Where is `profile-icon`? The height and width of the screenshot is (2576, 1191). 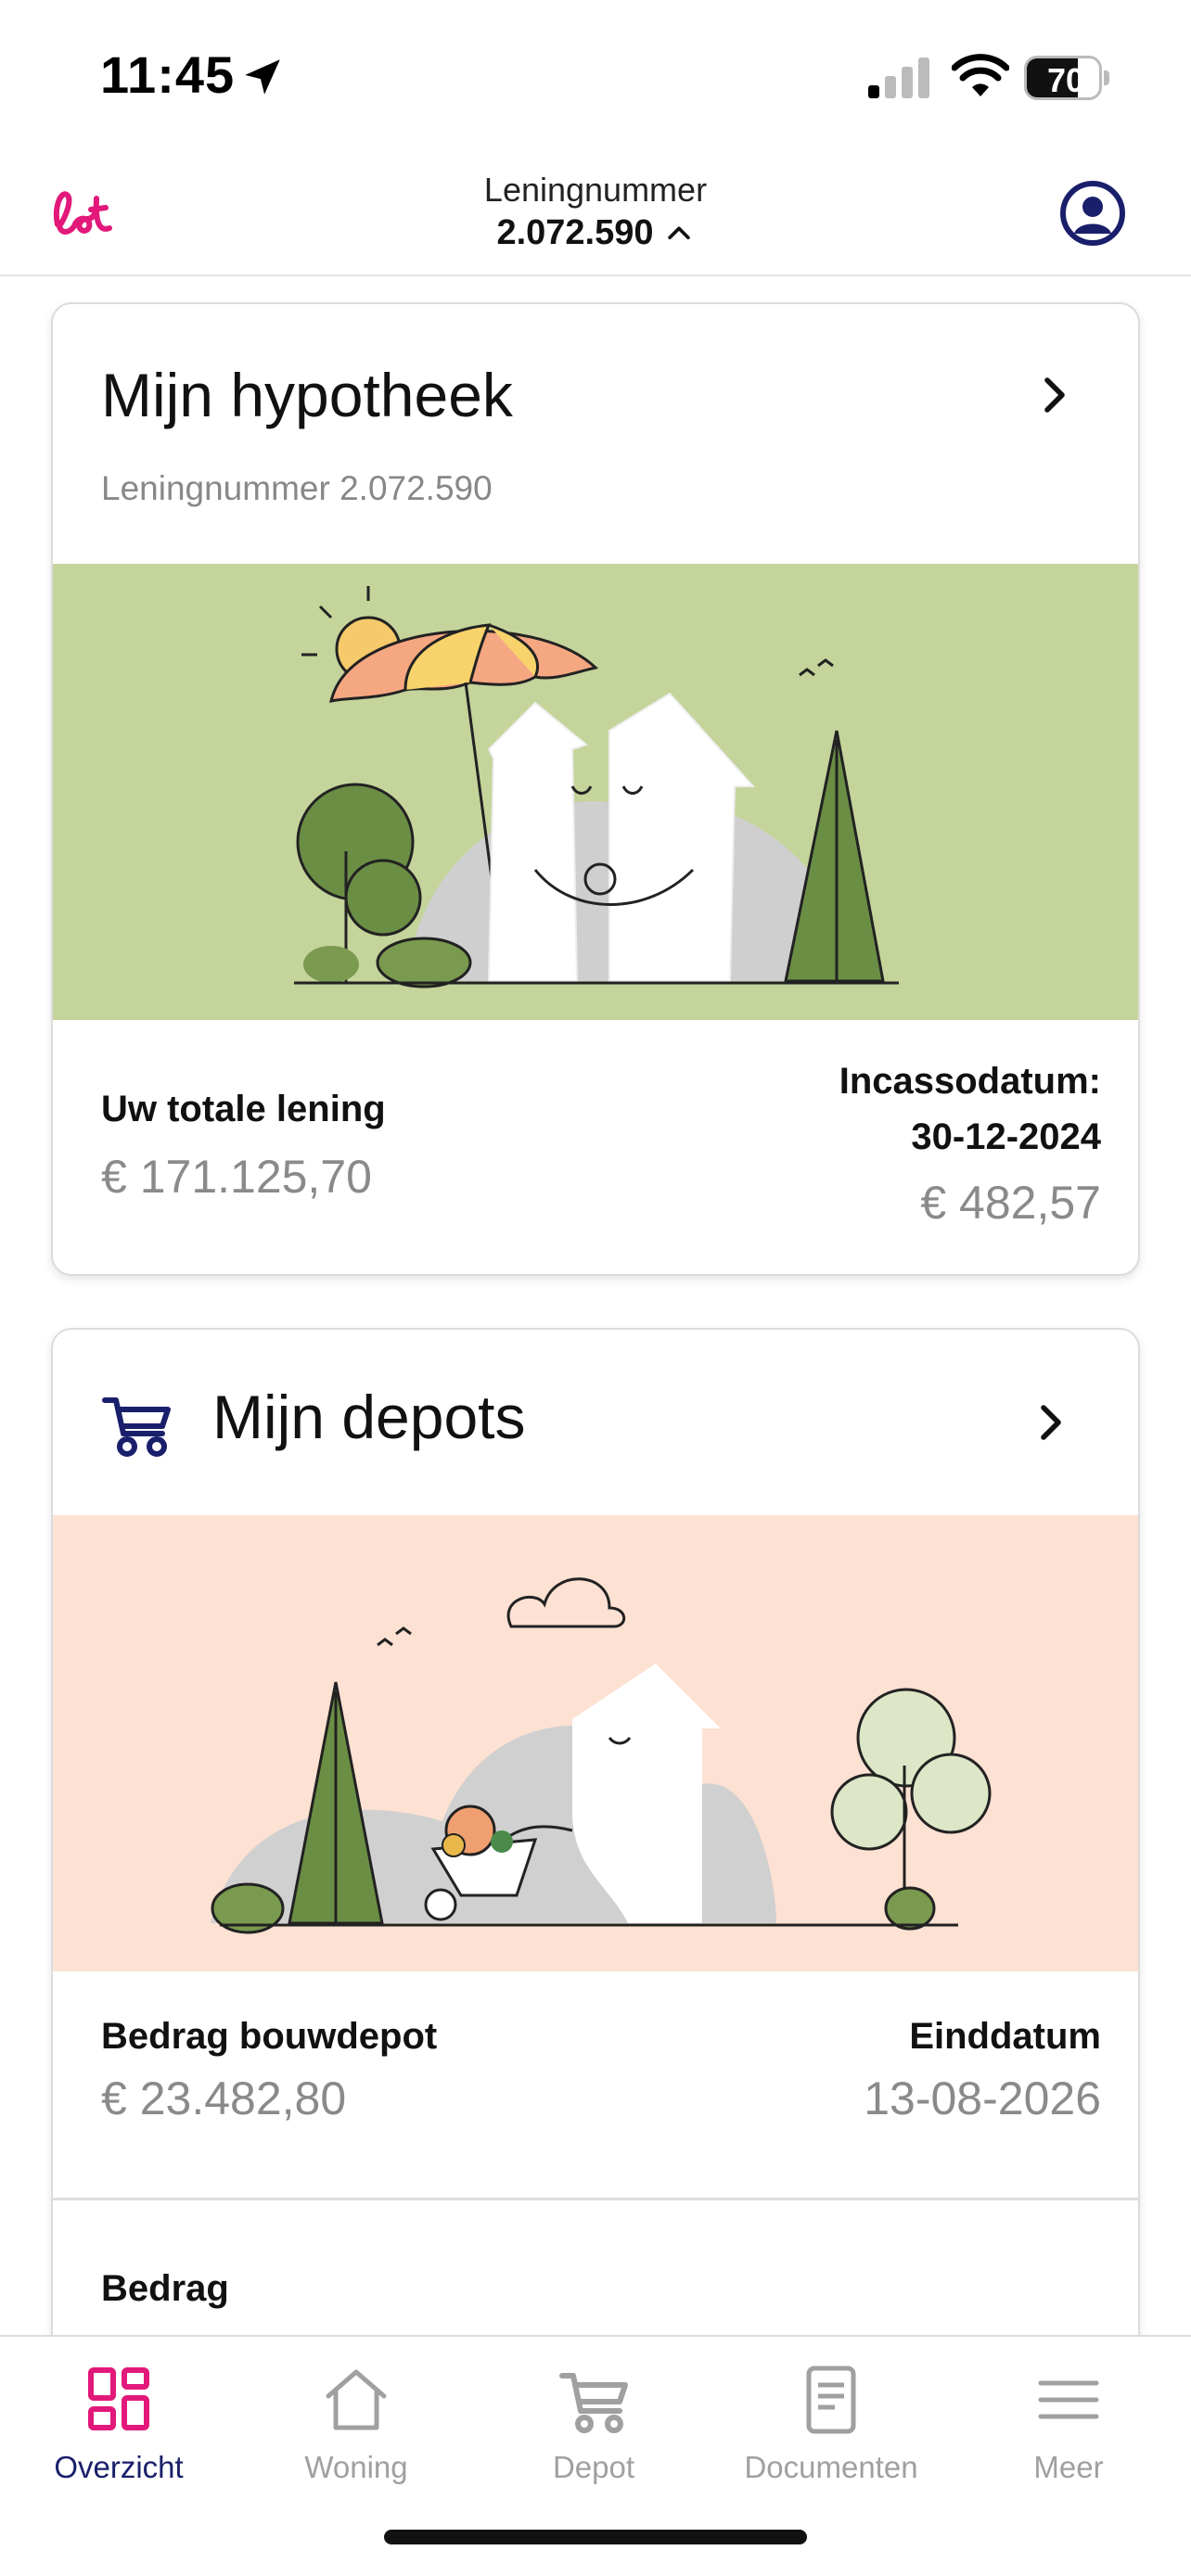
profile-icon is located at coordinates (1092, 213).